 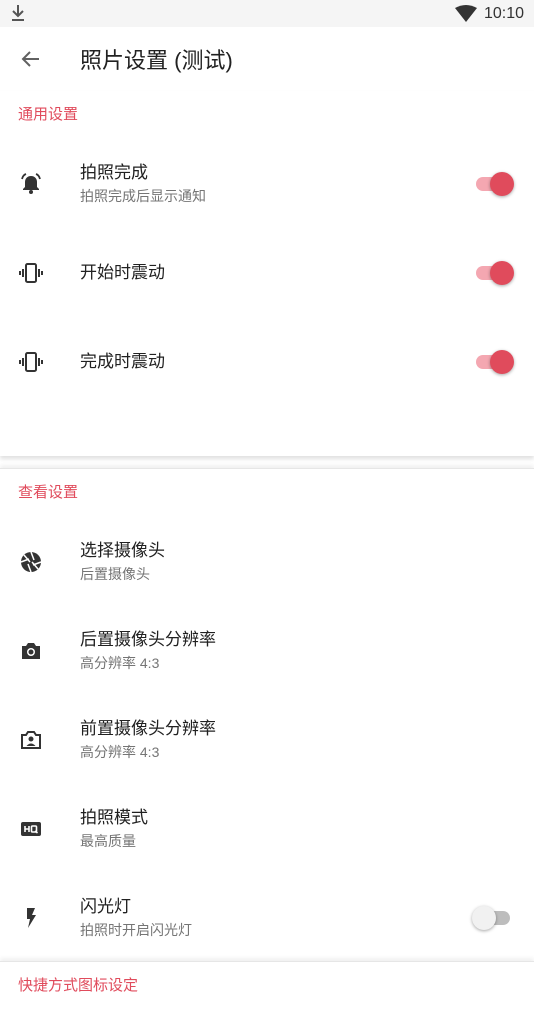 What do you see at coordinates (503, 13) in the screenshot?
I see `status-time: 10:10` at bounding box center [503, 13].